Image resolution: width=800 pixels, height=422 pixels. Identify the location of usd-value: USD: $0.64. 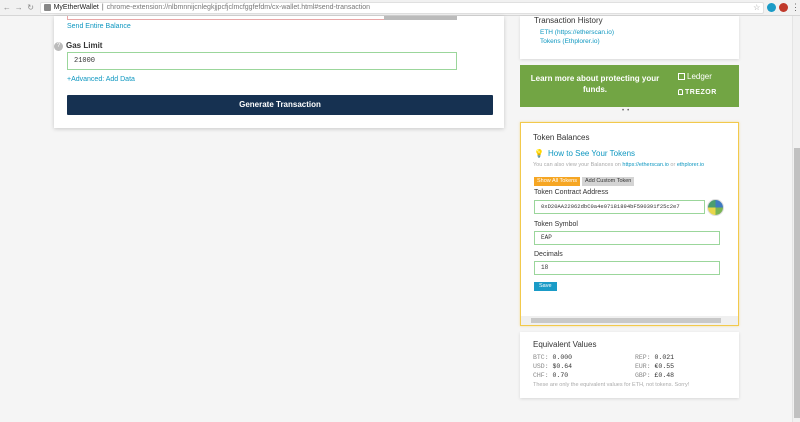
(553, 366).